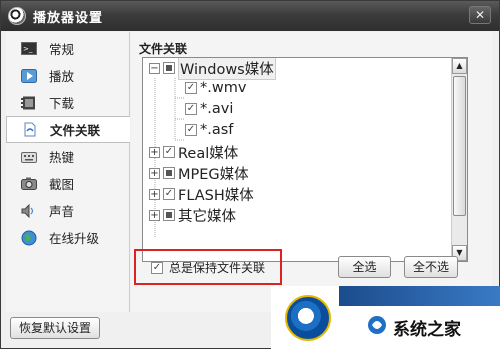  What do you see at coordinates (217, 268) in the screenshot?
I see `keep-association-label: 总是保持文件关联` at bounding box center [217, 268].